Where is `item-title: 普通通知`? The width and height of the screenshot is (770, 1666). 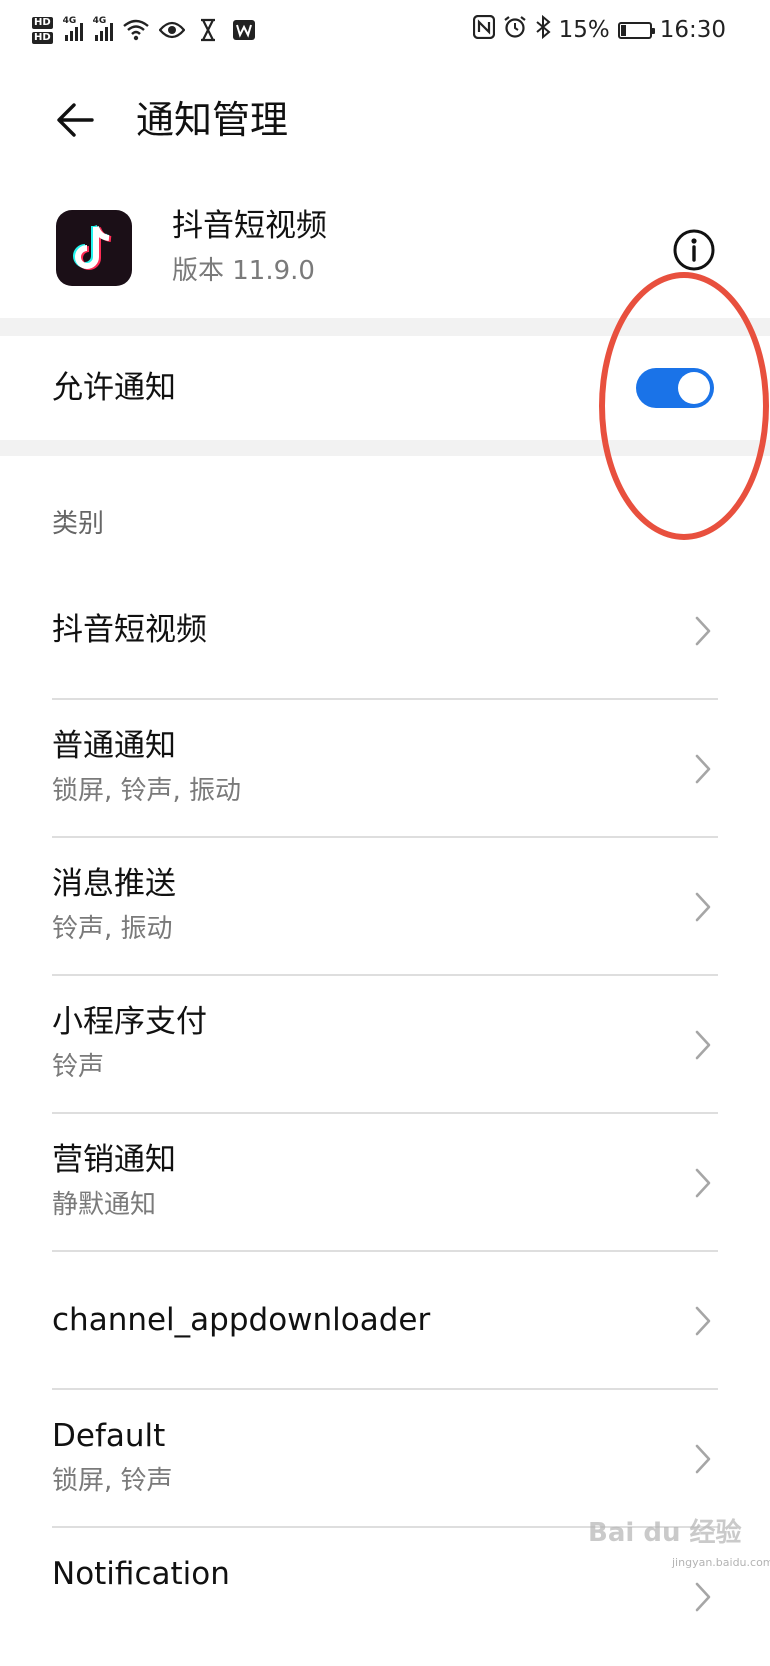
item-title: 普通通知 is located at coordinates (114, 746).